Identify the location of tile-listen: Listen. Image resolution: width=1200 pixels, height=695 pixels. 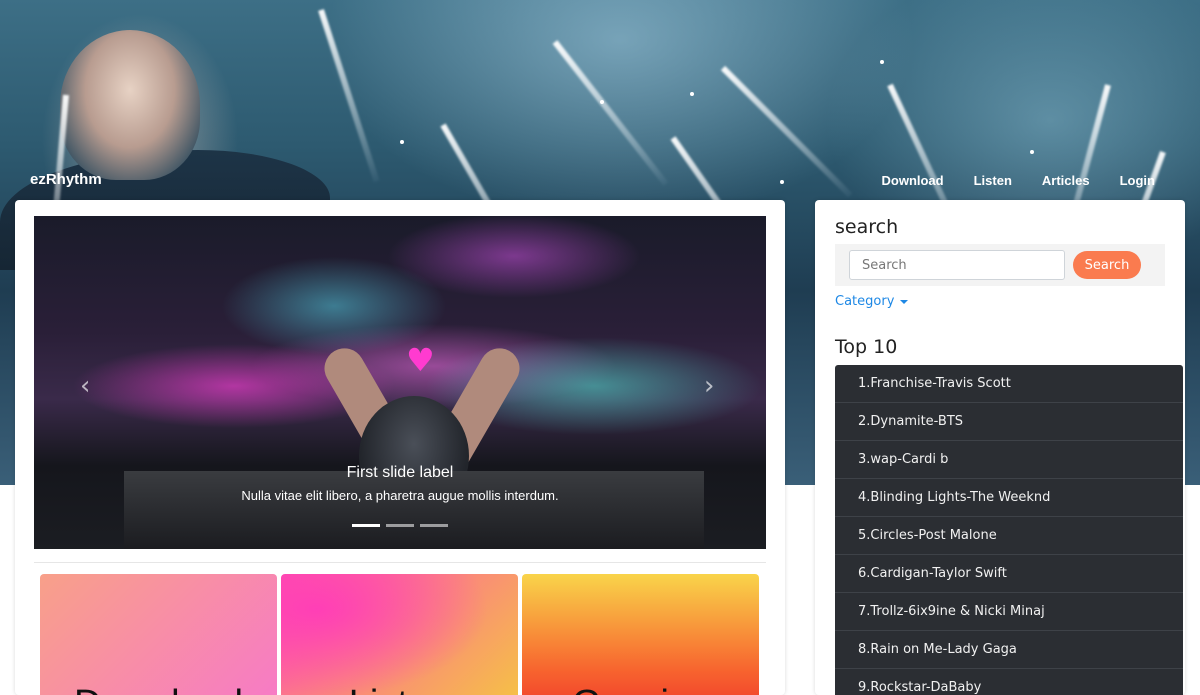
(399, 634).